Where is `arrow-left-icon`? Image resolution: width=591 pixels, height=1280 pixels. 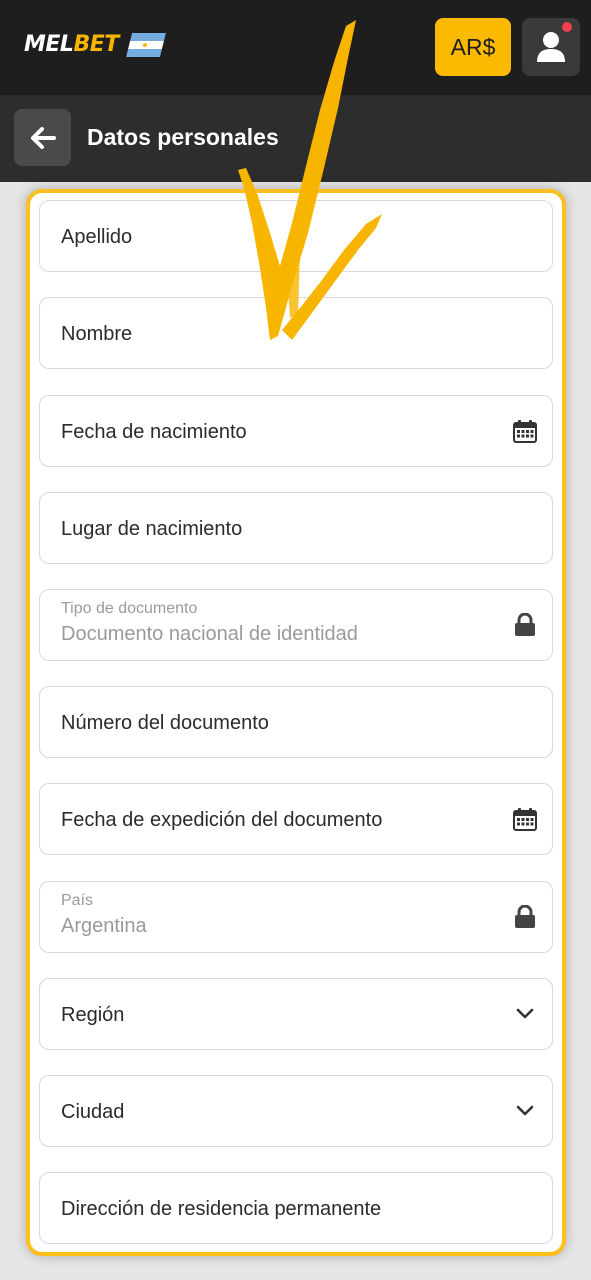 arrow-left-icon is located at coordinates (43, 137).